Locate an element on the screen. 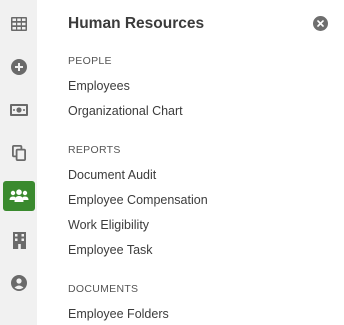 This screenshot has width=344, height=325. nav-link-document-audit: Document Audit is located at coordinates (112, 175).